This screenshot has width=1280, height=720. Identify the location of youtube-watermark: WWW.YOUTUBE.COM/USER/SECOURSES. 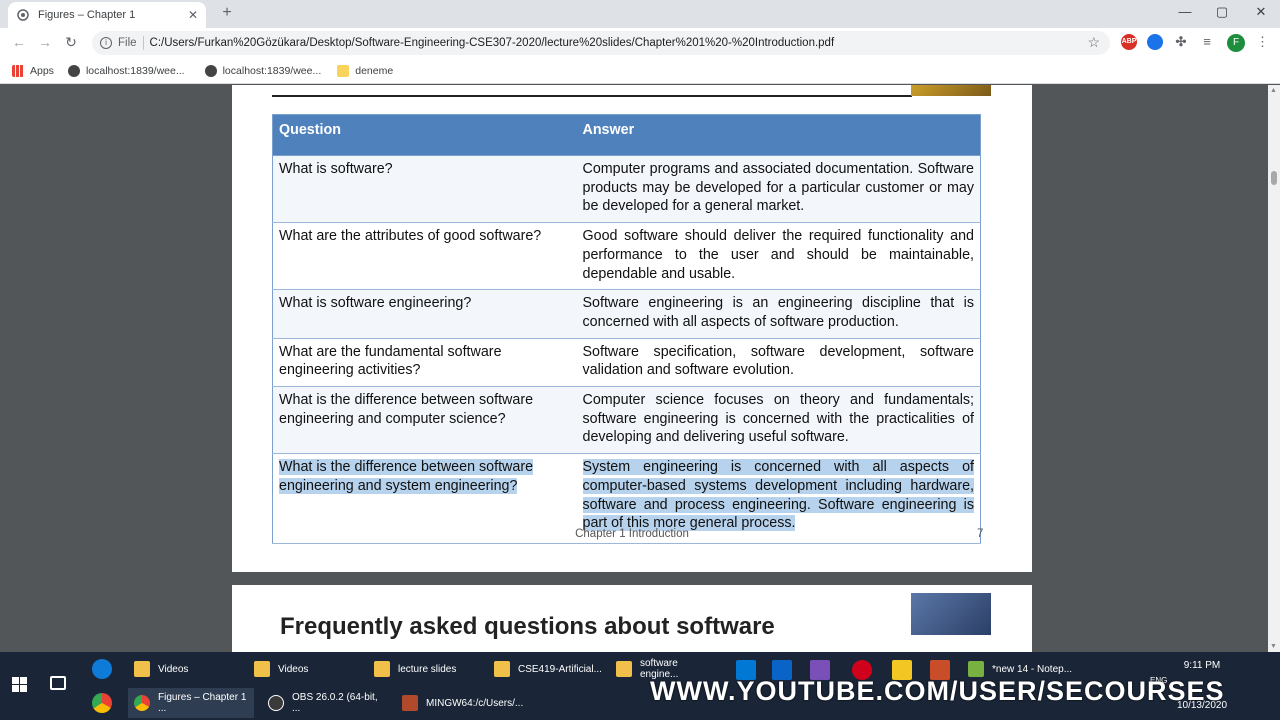
(937, 691).